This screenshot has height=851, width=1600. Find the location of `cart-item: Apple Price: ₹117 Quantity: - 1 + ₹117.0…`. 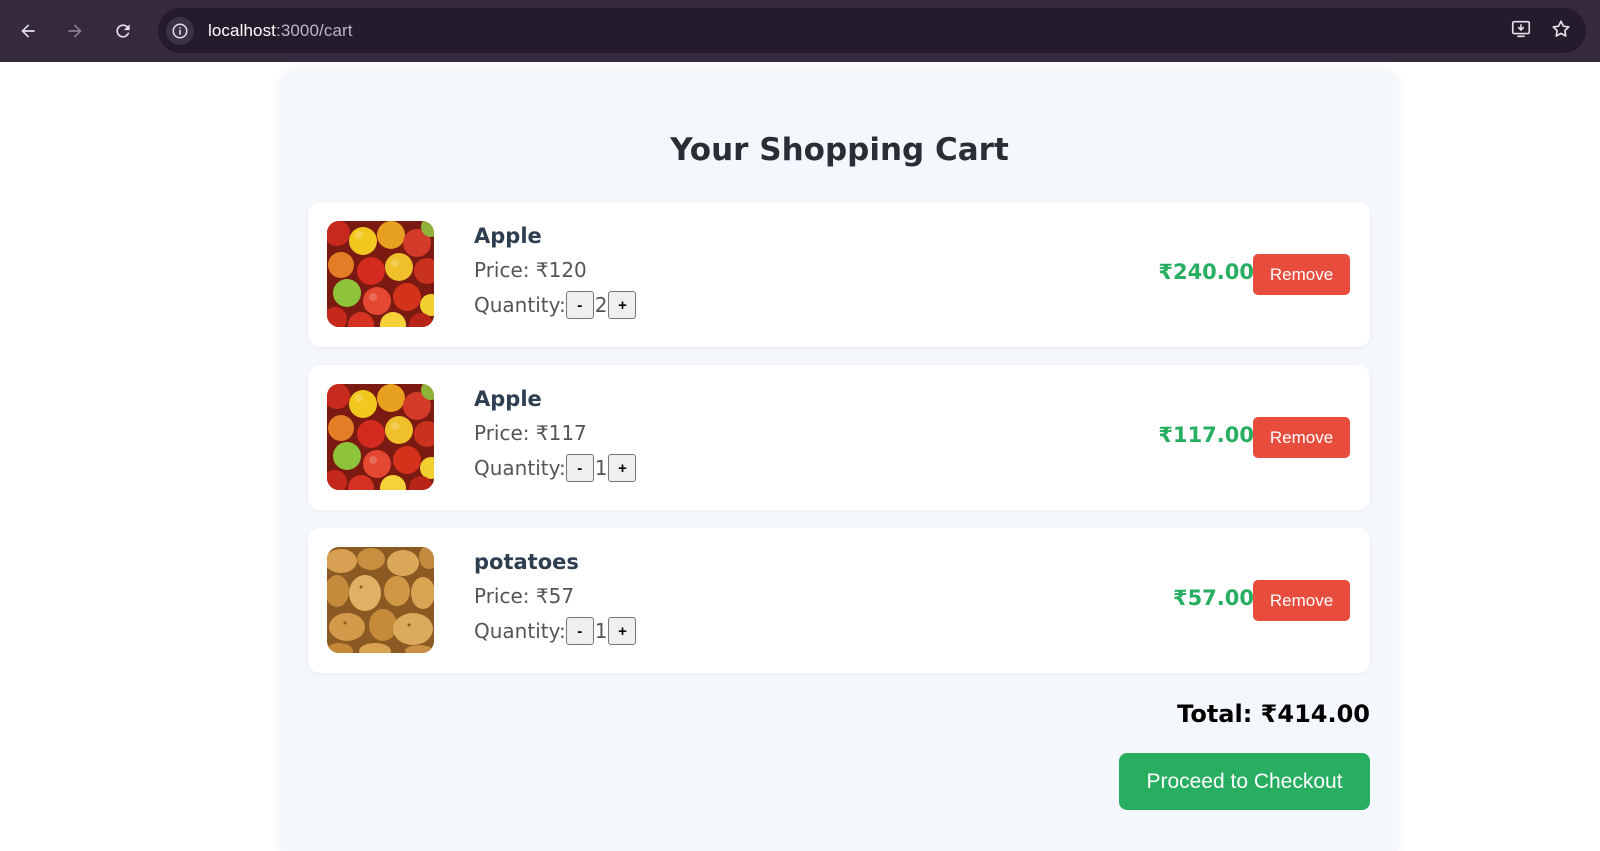

cart-item: Apple Price: ₹117 Quantity: - 1 + ₹117.0… is located at coordinates (839, 437).